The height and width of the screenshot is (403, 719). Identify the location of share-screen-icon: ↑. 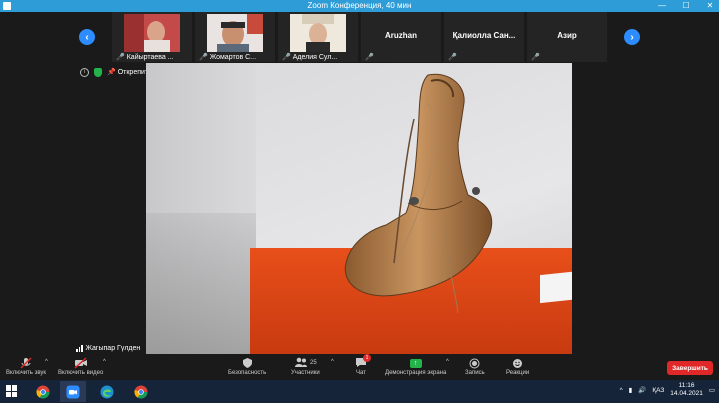
(415, 363).